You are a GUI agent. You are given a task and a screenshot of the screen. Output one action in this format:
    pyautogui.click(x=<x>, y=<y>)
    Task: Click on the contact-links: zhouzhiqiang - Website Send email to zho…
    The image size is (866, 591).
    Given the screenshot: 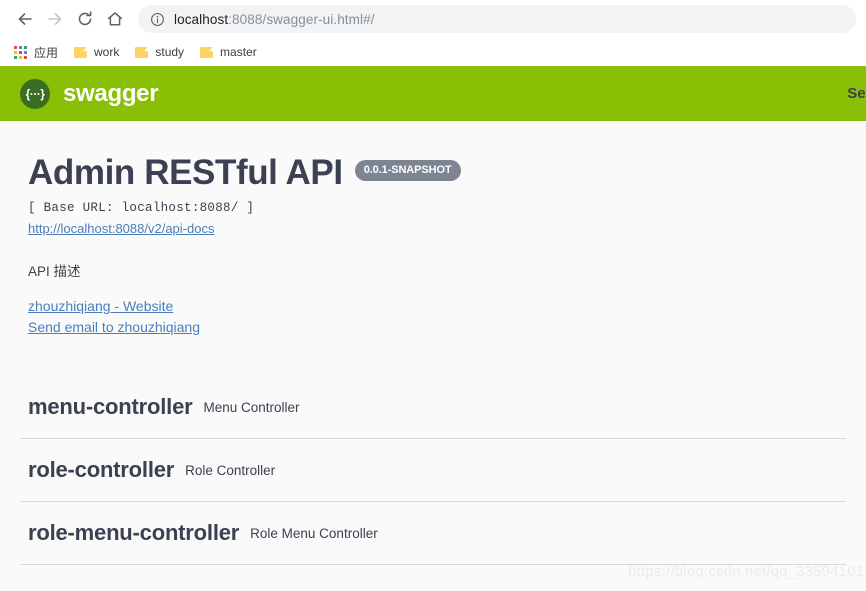 What is the action you would take?
    pyautogui.click(x=437, y=317)
    